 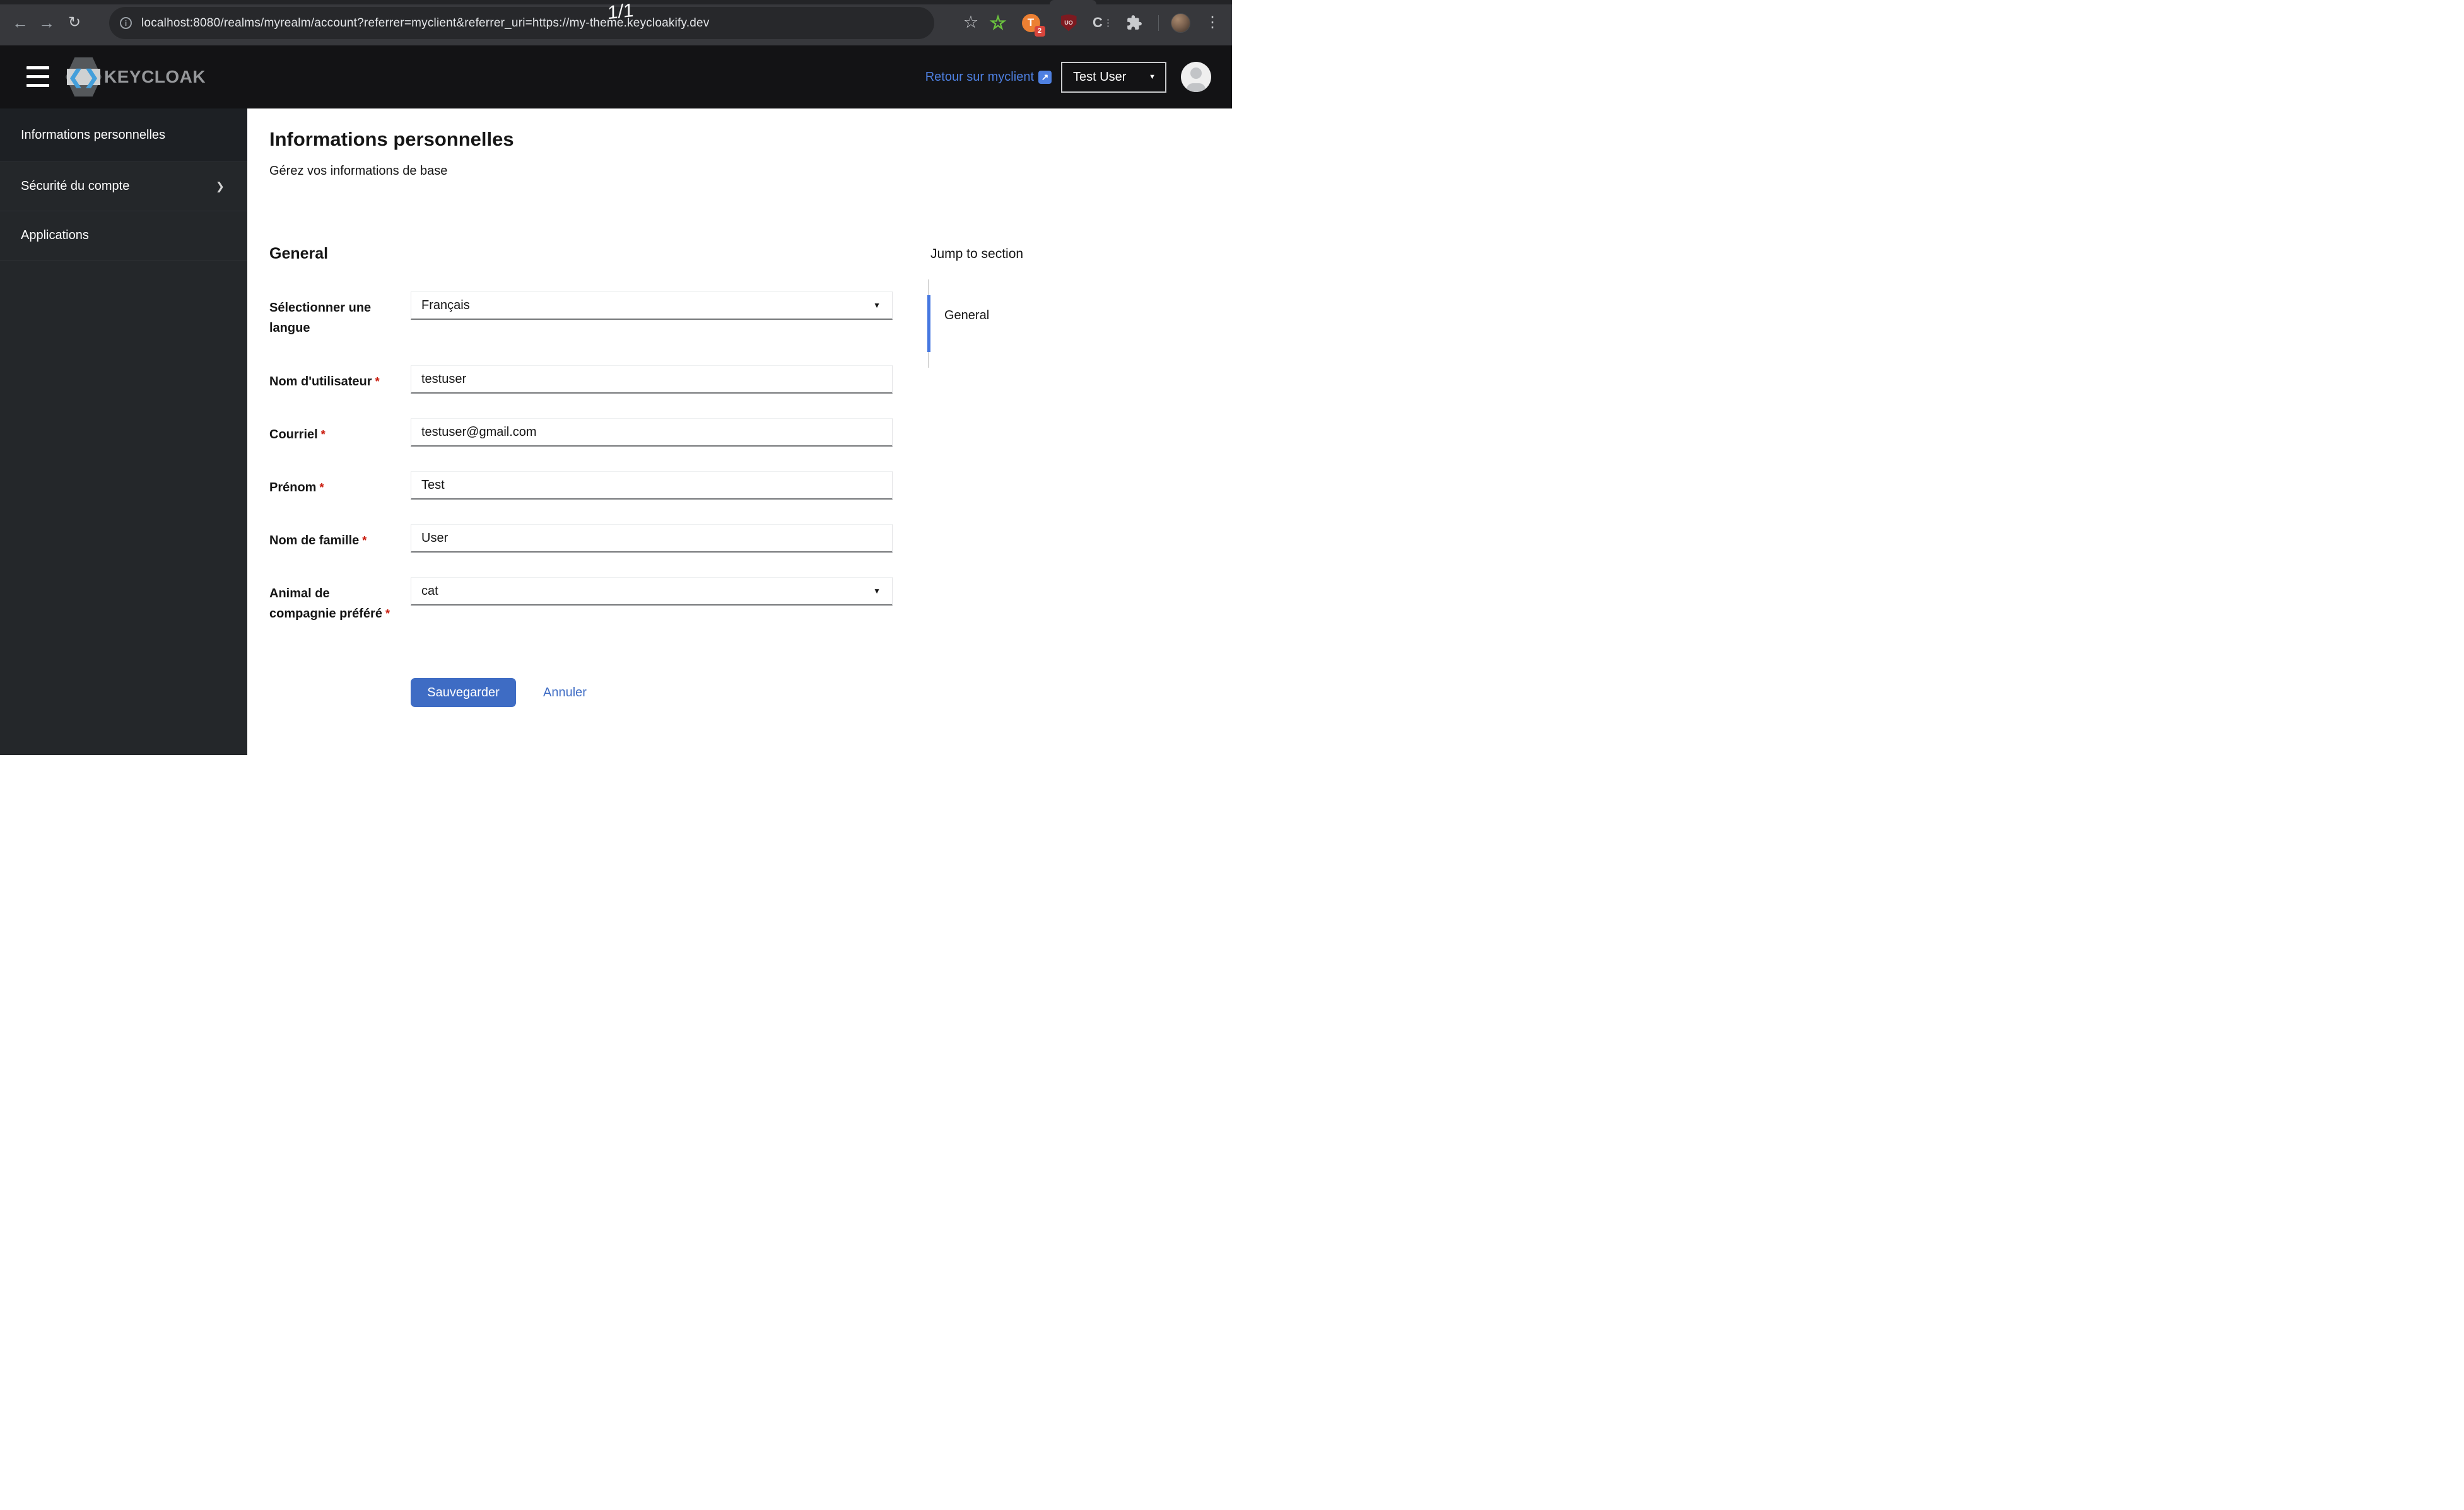 I want to click on extension-badge: 2, so click(x=1039, y=31).